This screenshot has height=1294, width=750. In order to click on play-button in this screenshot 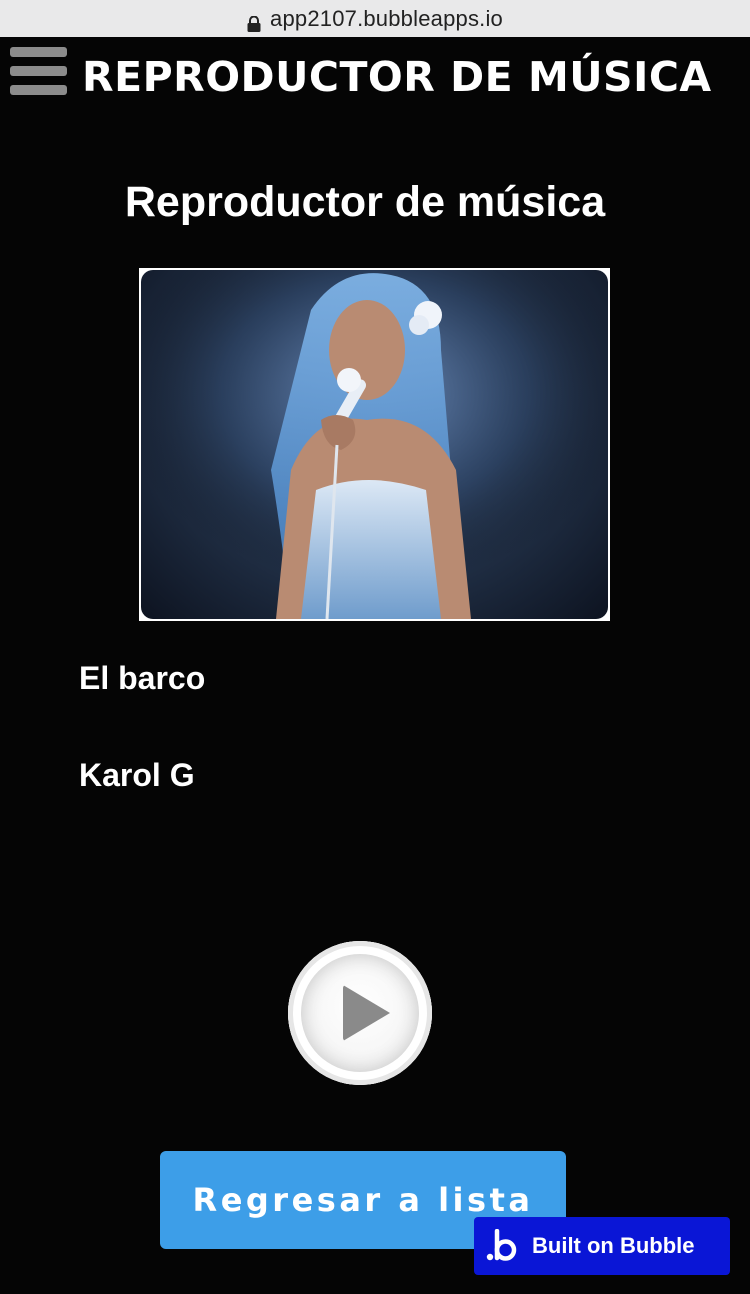, I will do `click(360, 1013)`.